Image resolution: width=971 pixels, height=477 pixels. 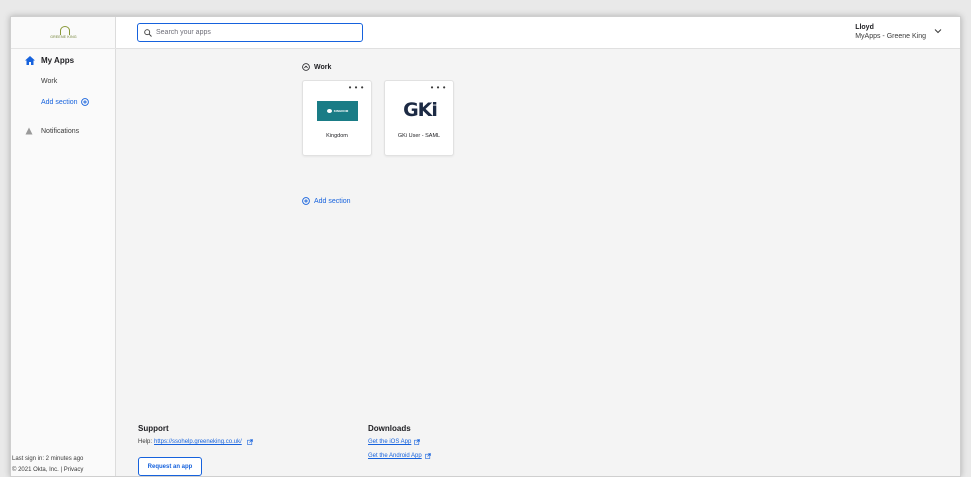 What do you see at coordinates (306, 67) in the screenshot?
I see `collapse-chevron-icon` at bounding box center [306, 67].